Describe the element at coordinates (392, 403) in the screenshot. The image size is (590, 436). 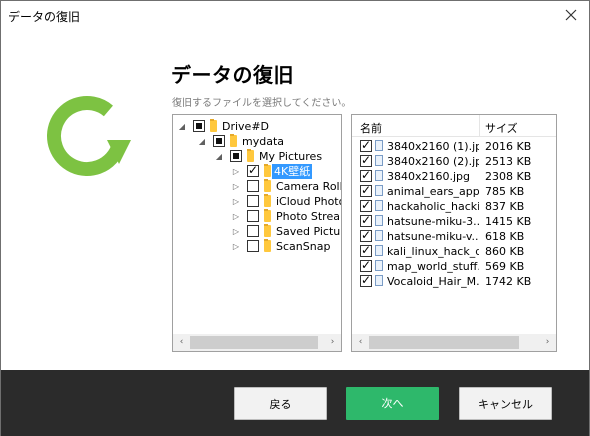
I see `next-button: 次へ` at that location.